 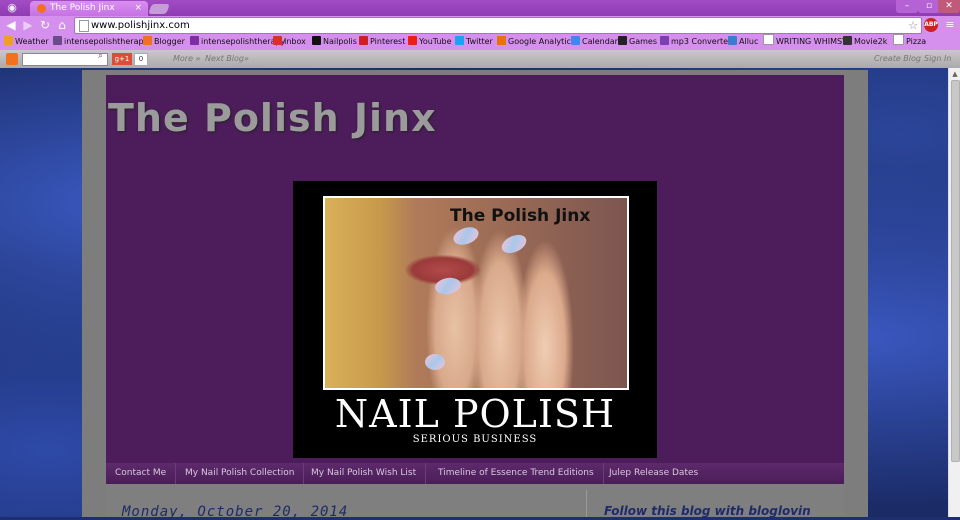 What do you see at coordinates (931, 25) in the screenshot?
I see `adblock-icon: ABP` at bounding box center [931, 25].